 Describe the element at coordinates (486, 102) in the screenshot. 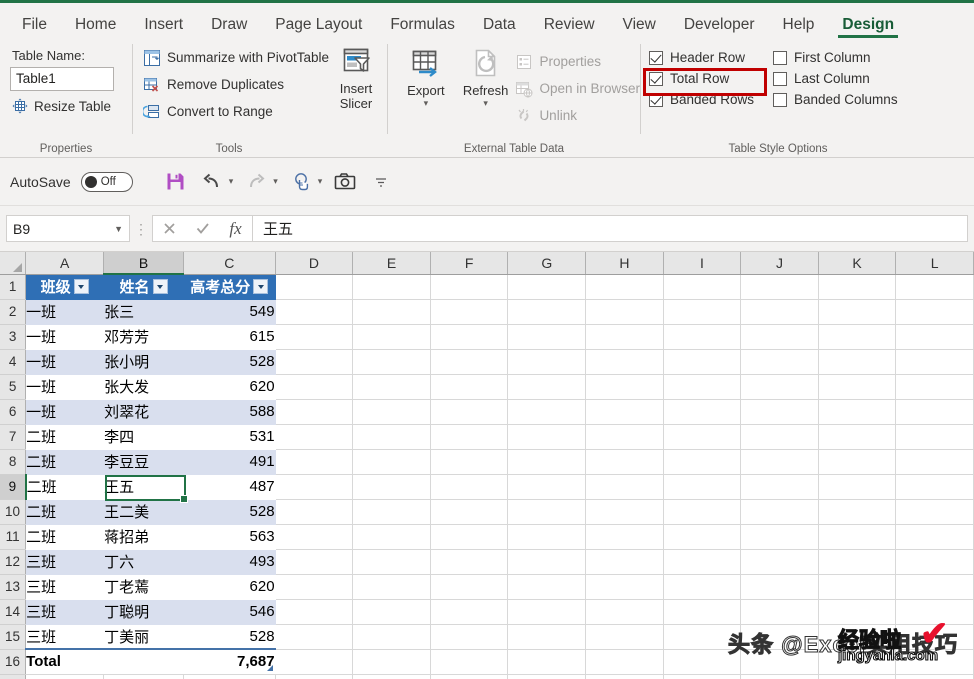

I see `refresh-button: Refresh ▾` at that location.